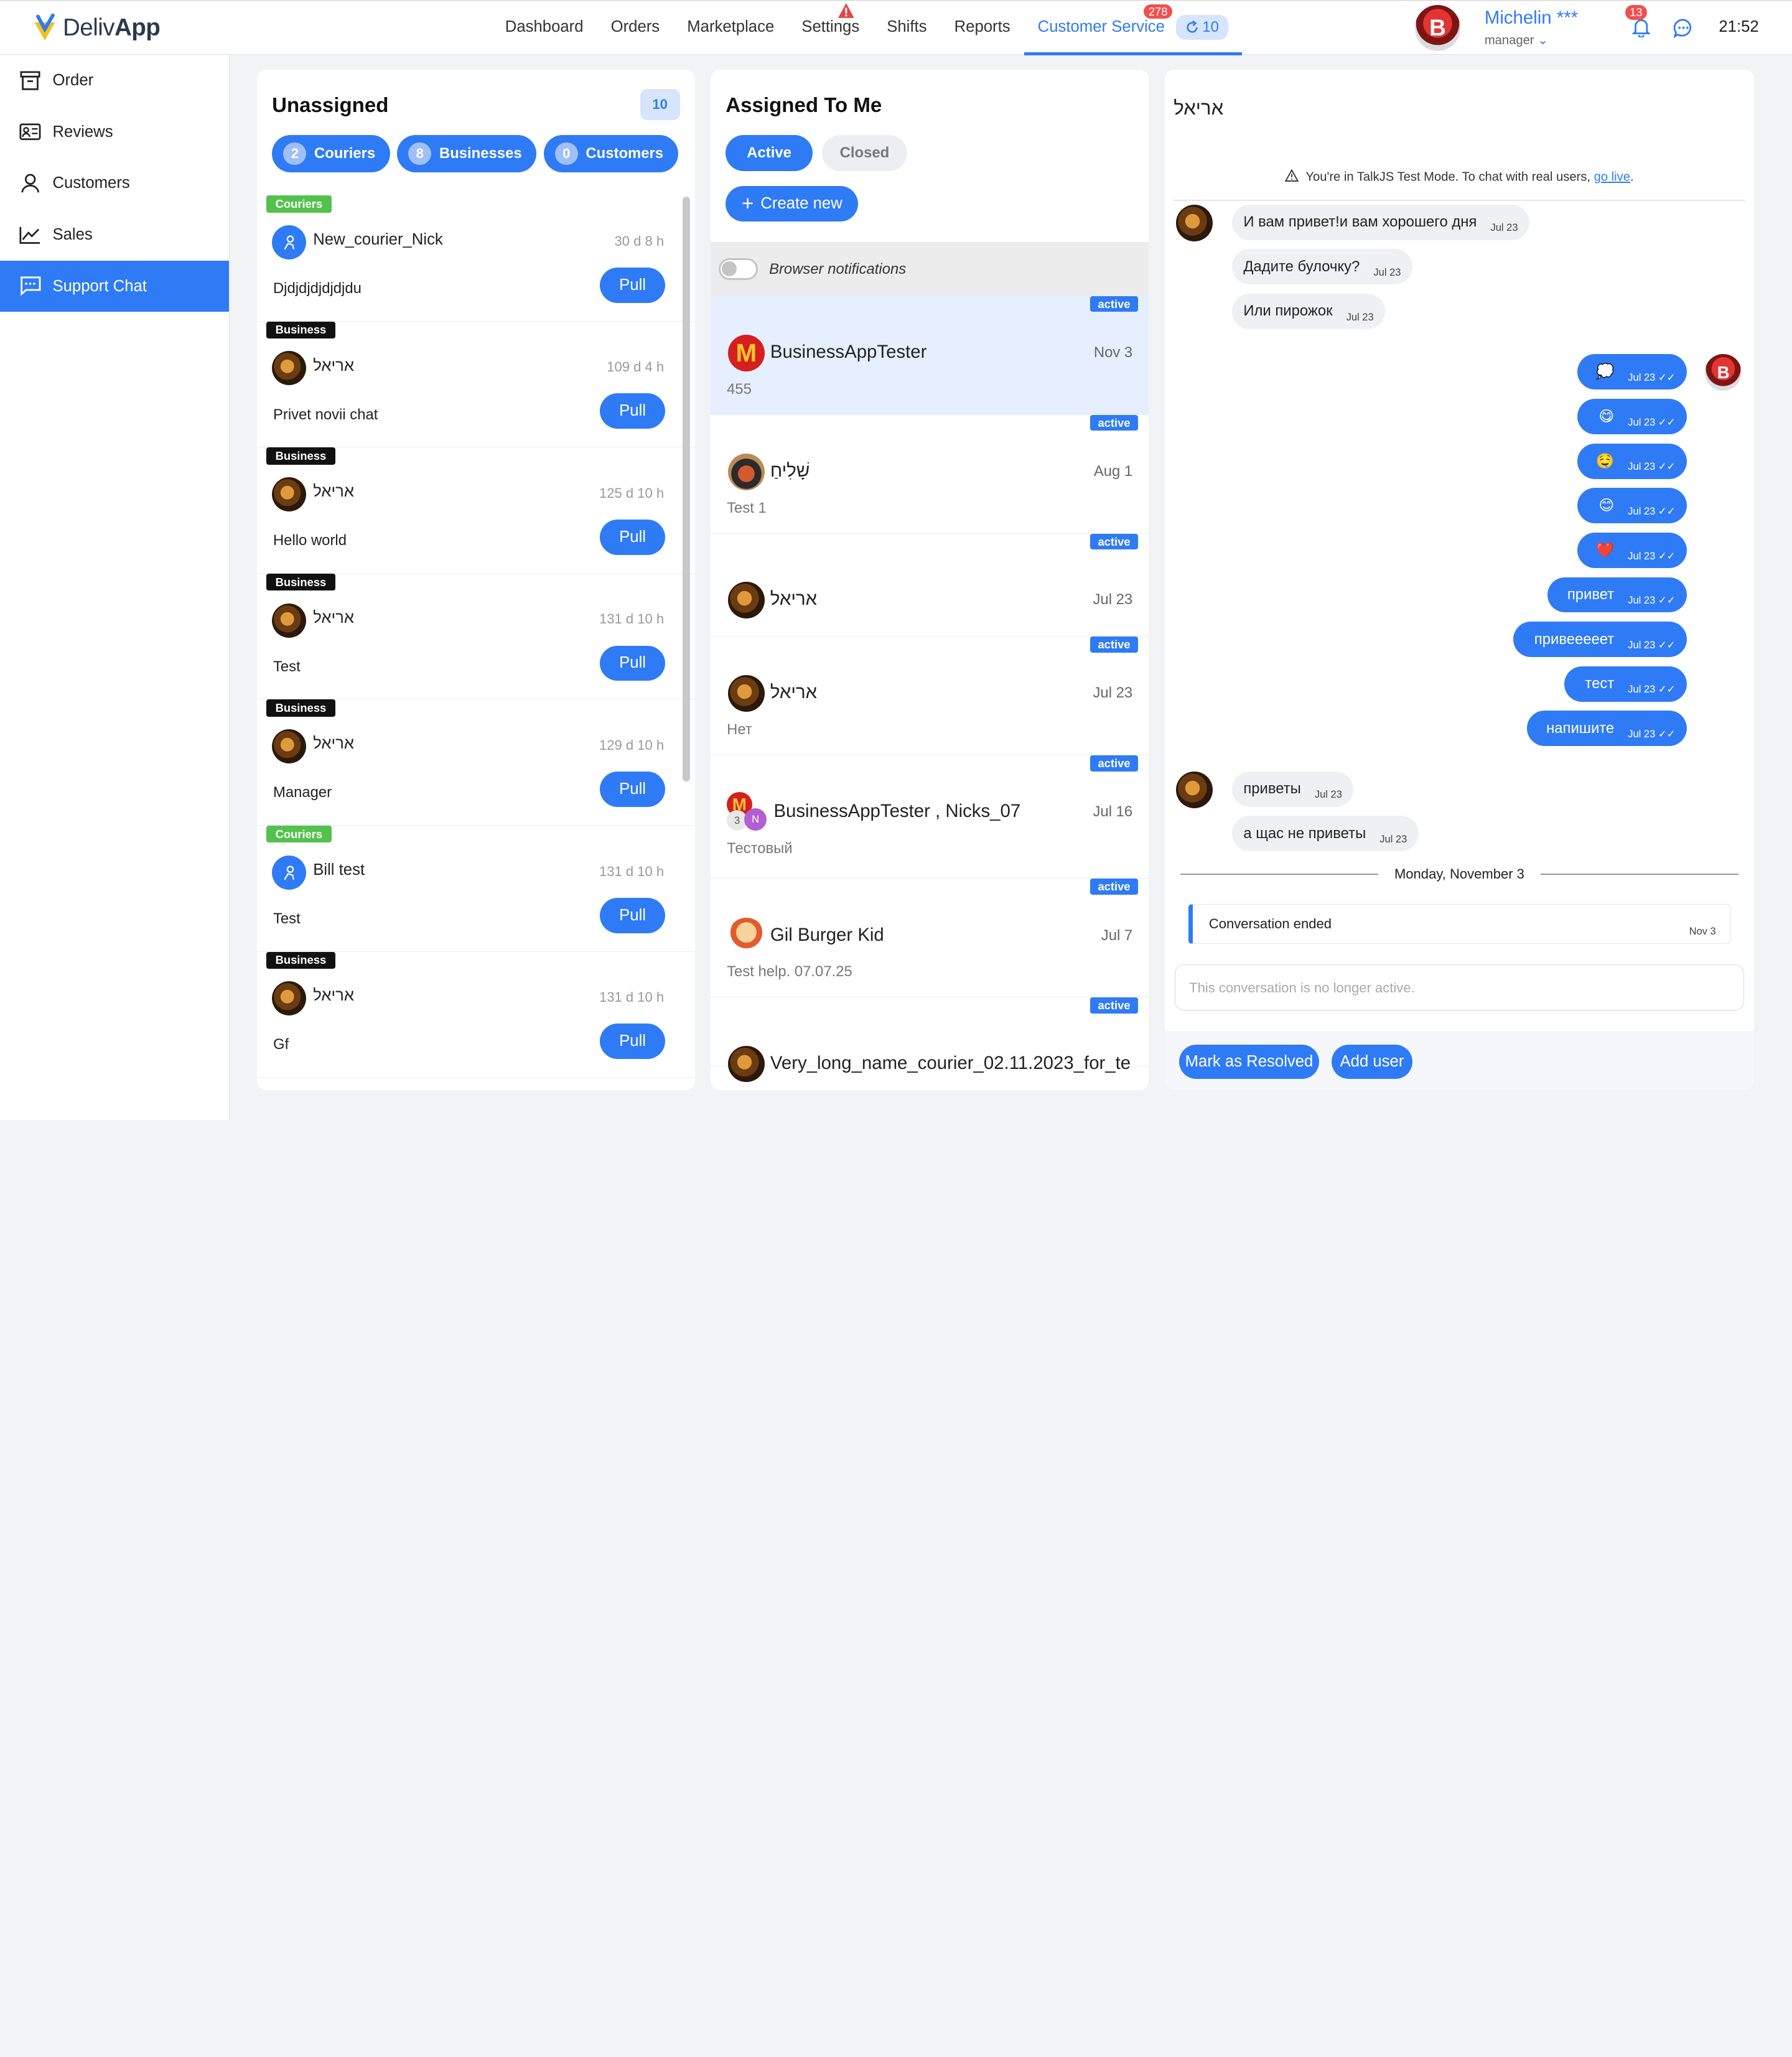 This screenshot has width=1792, height=2057. What do you see at coordinates (378, 239) in the screenshot?
I see `item-name: New_courier_Nick` at bounding box center [378, 239].